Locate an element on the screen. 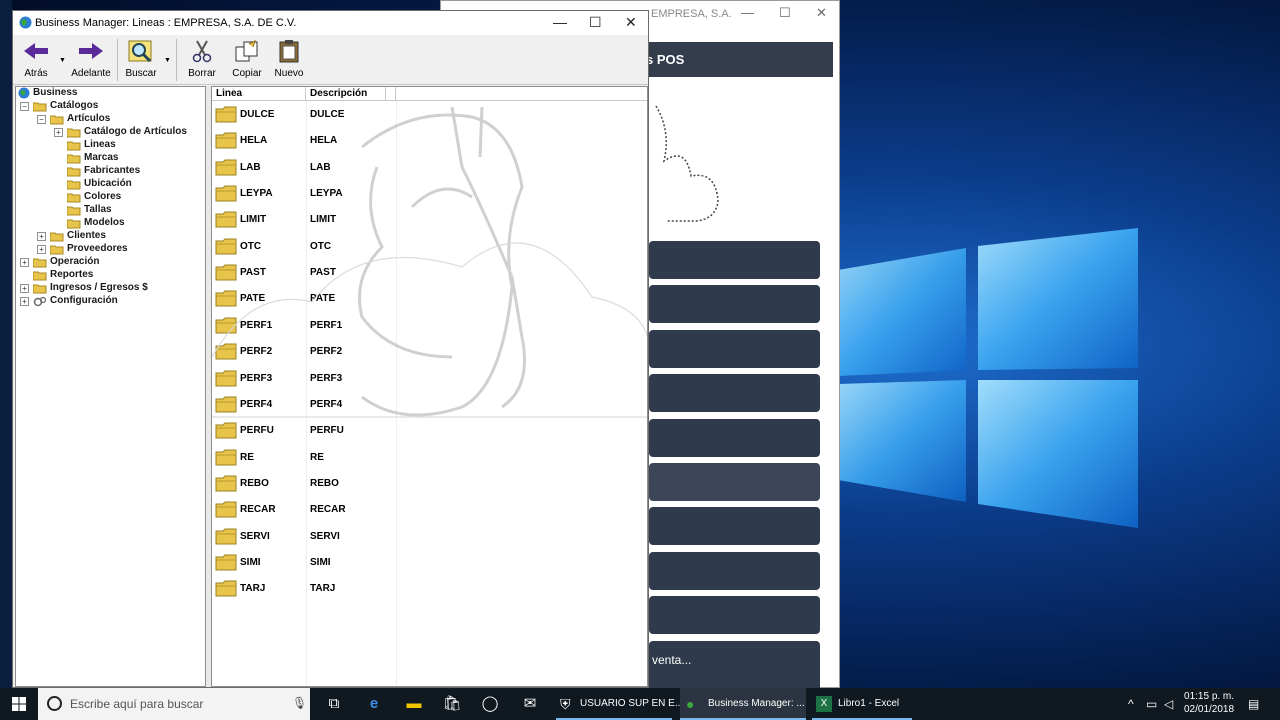 This screenshot has height=720, width=1280. back-button: Atrás is located at coordinates (36, 59).